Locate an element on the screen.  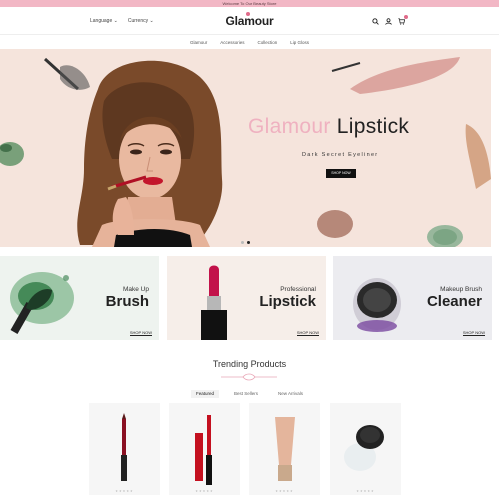
banner-title: Cleaner is located at coordinates (454, 301).